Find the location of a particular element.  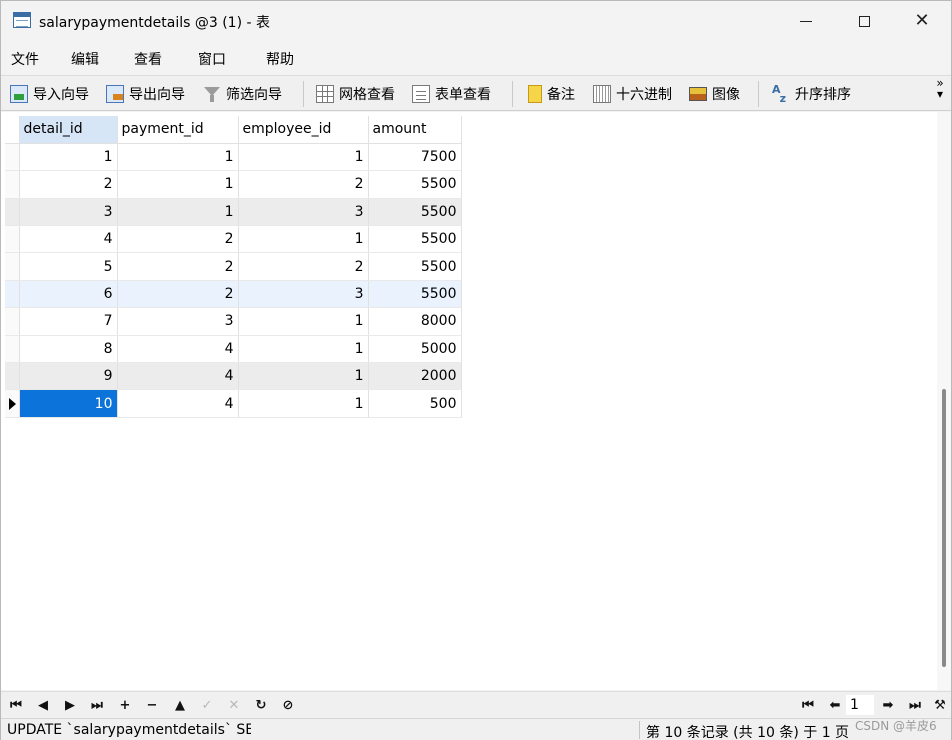

cell-detail-id: 2 is located at coordinates (68, 184).